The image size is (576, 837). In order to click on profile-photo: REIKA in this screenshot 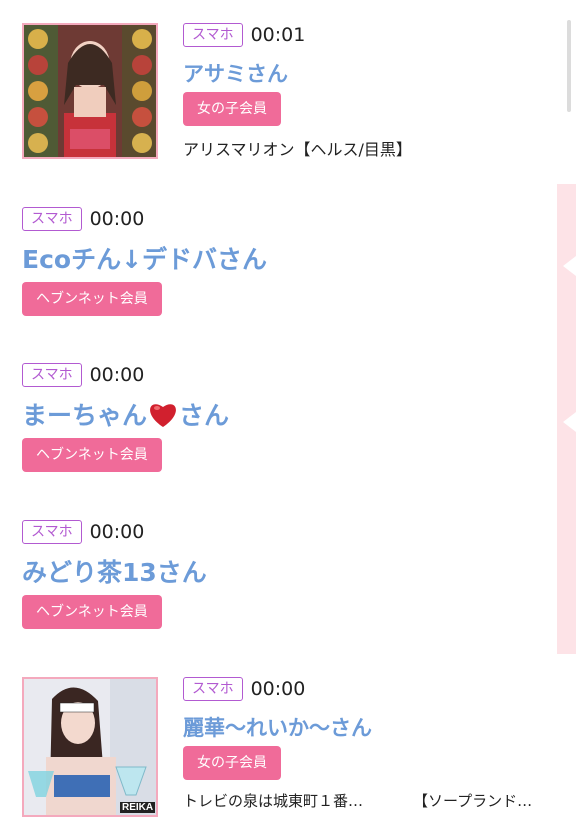, I will do `click(90, 747)`.